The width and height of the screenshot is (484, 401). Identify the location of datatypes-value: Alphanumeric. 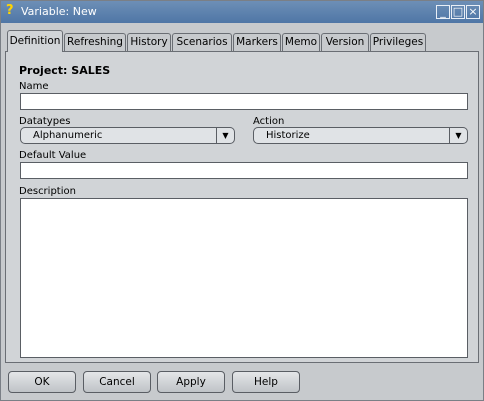
(68, 135).